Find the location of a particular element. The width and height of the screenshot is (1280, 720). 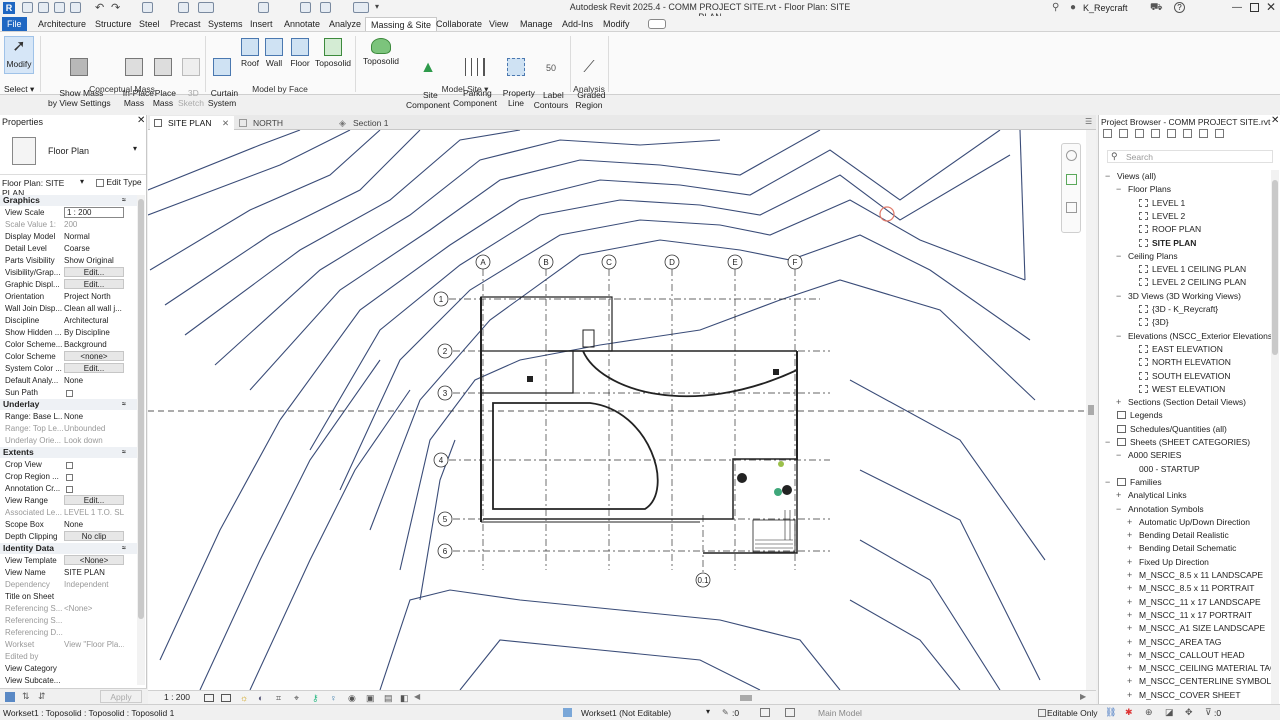

main-model-label: Main Model is located at coordinates (840, 713).